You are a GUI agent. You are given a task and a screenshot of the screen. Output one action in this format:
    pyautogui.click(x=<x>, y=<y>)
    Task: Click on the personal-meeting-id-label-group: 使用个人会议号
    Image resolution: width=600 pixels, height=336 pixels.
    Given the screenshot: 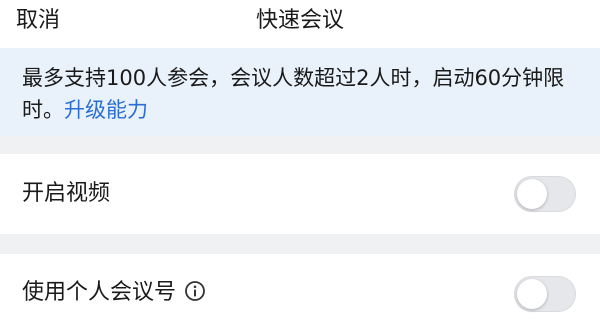 What is the action you would take?
    pyautogui.click(x=114, y=293)
    